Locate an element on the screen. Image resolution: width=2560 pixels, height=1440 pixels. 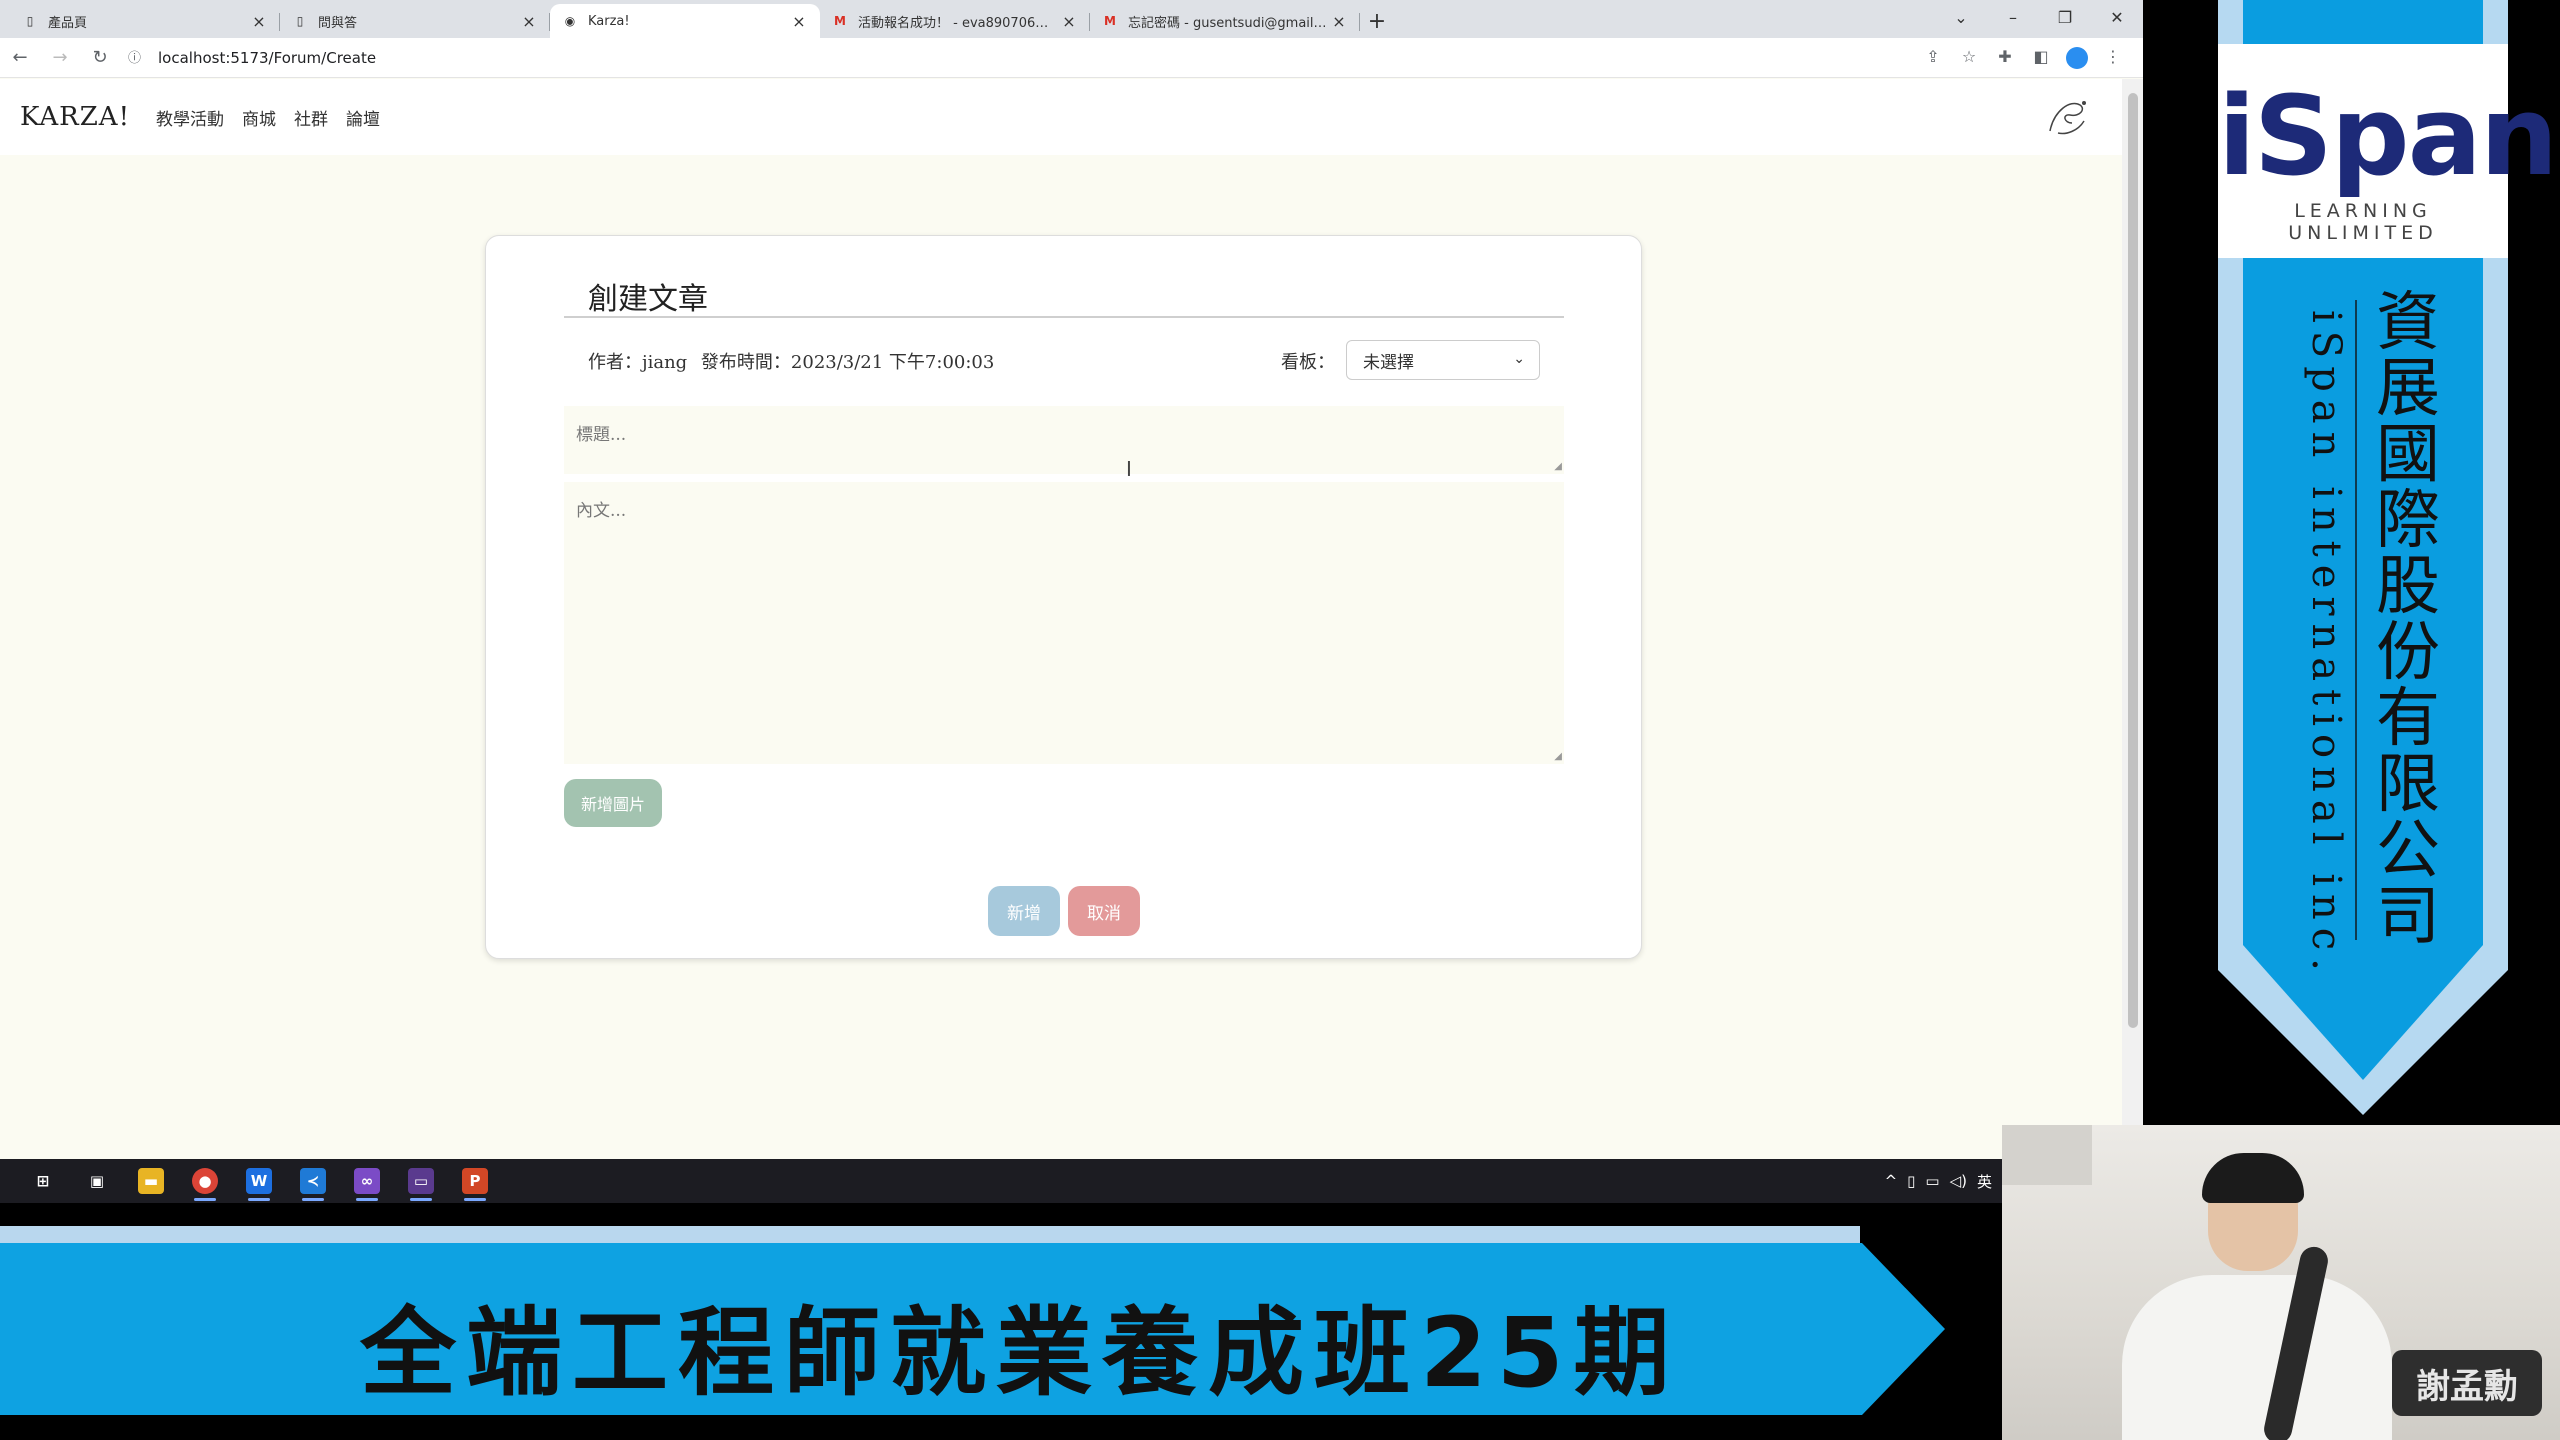
input-language: 英 is located at coordinates (1984, 1181).